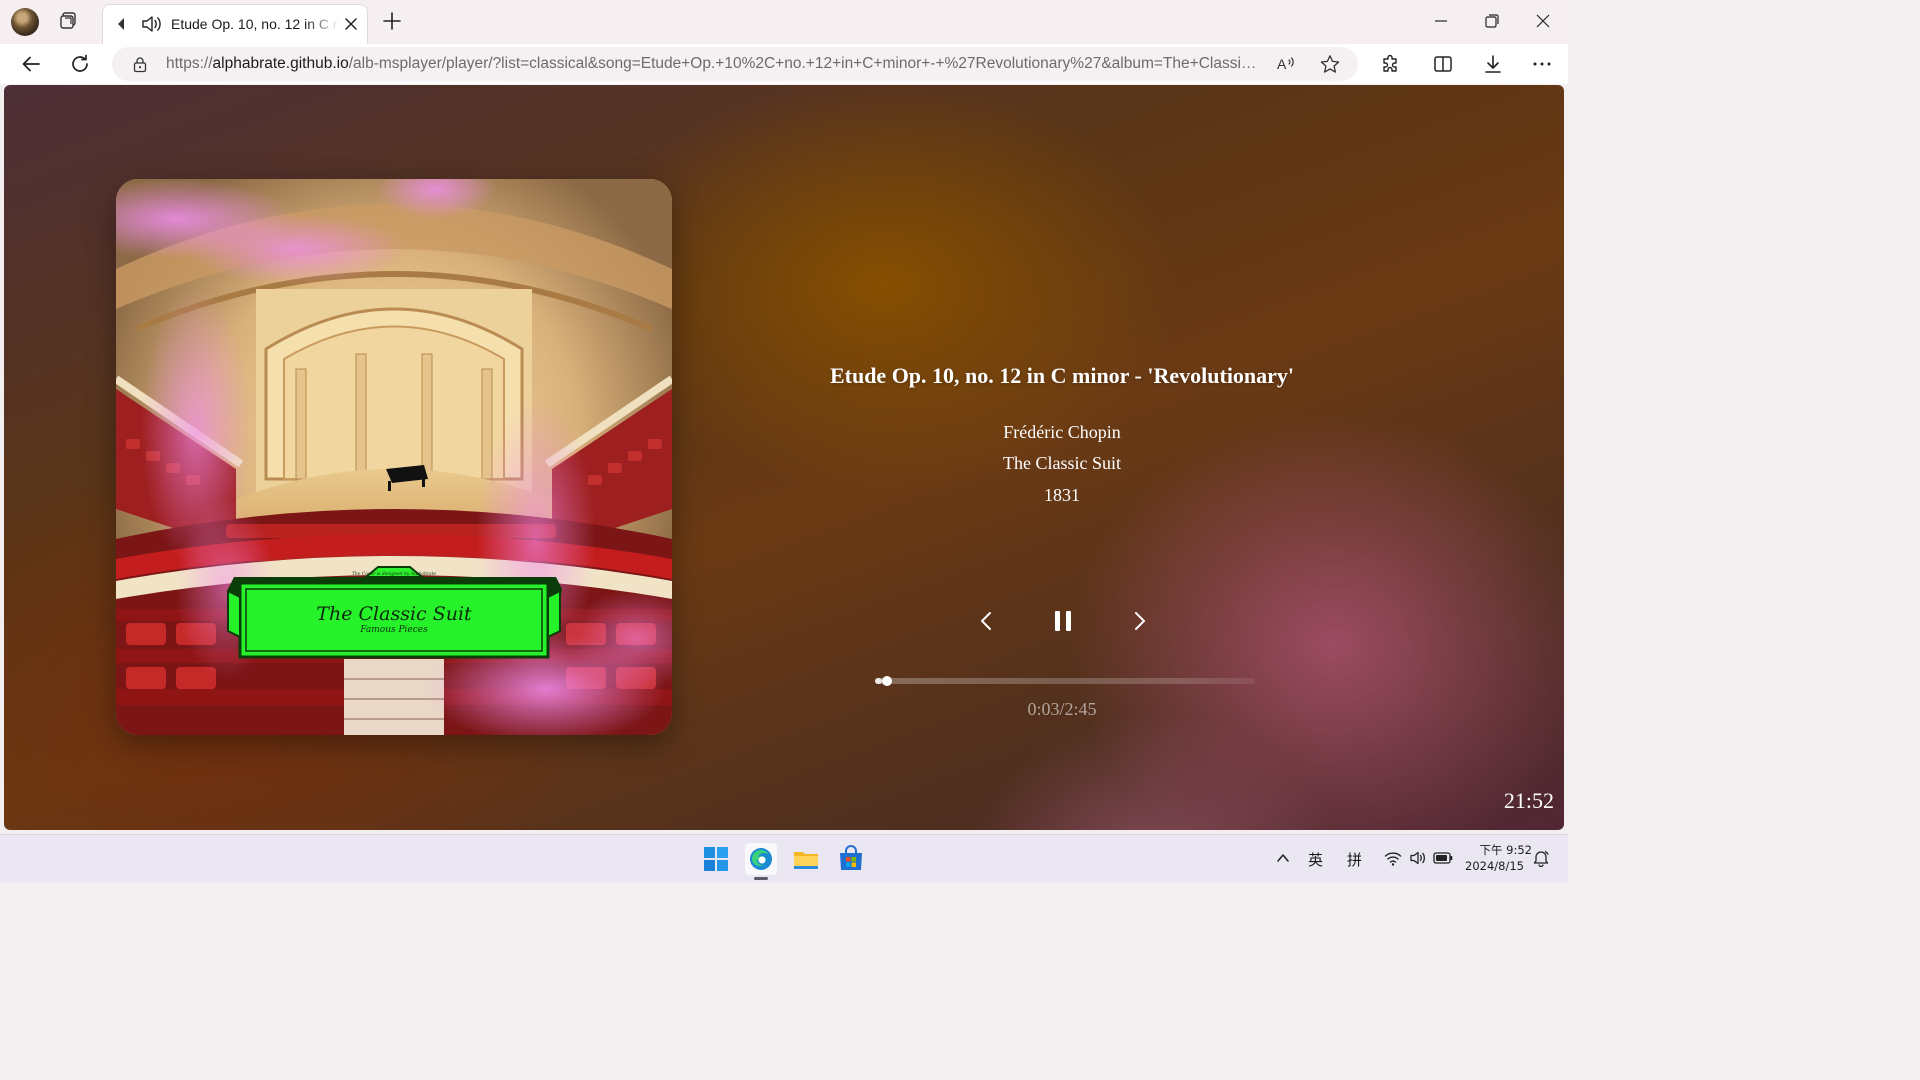 This screenshot has height=1080, width=1920. I want to click on progress-handle, so click(886, 681).